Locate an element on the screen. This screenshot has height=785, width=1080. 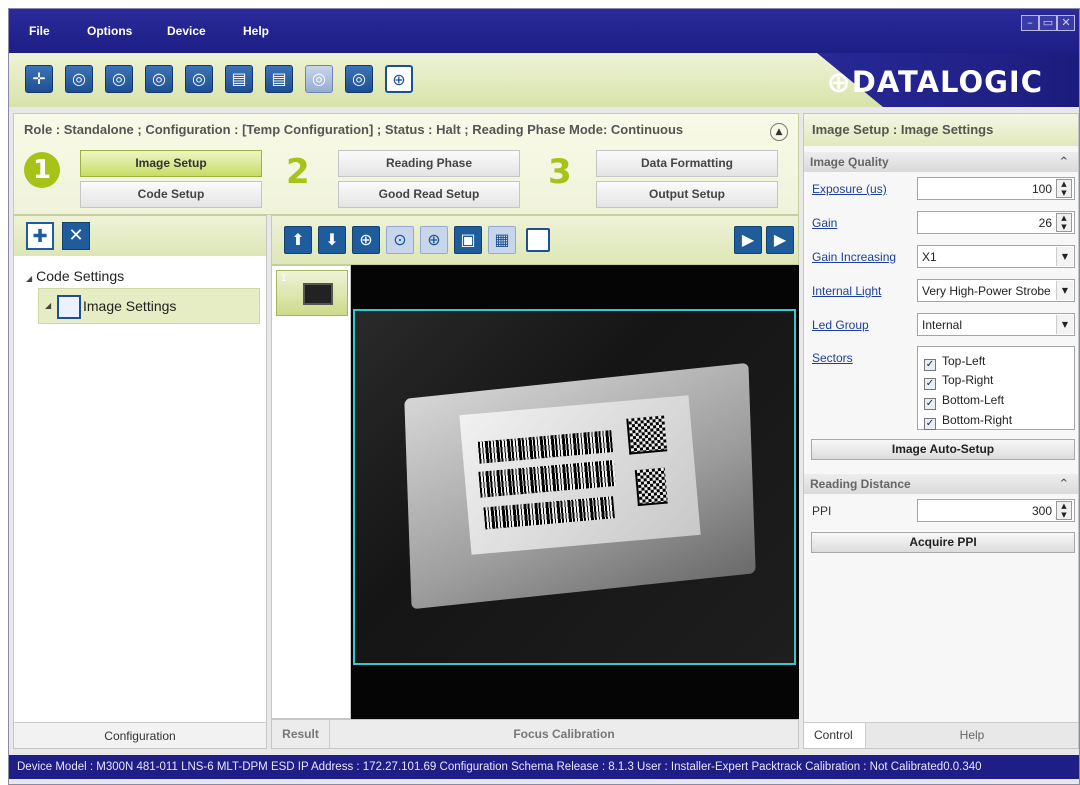
play-icon: ▶ is located at coordinates (748, 240).